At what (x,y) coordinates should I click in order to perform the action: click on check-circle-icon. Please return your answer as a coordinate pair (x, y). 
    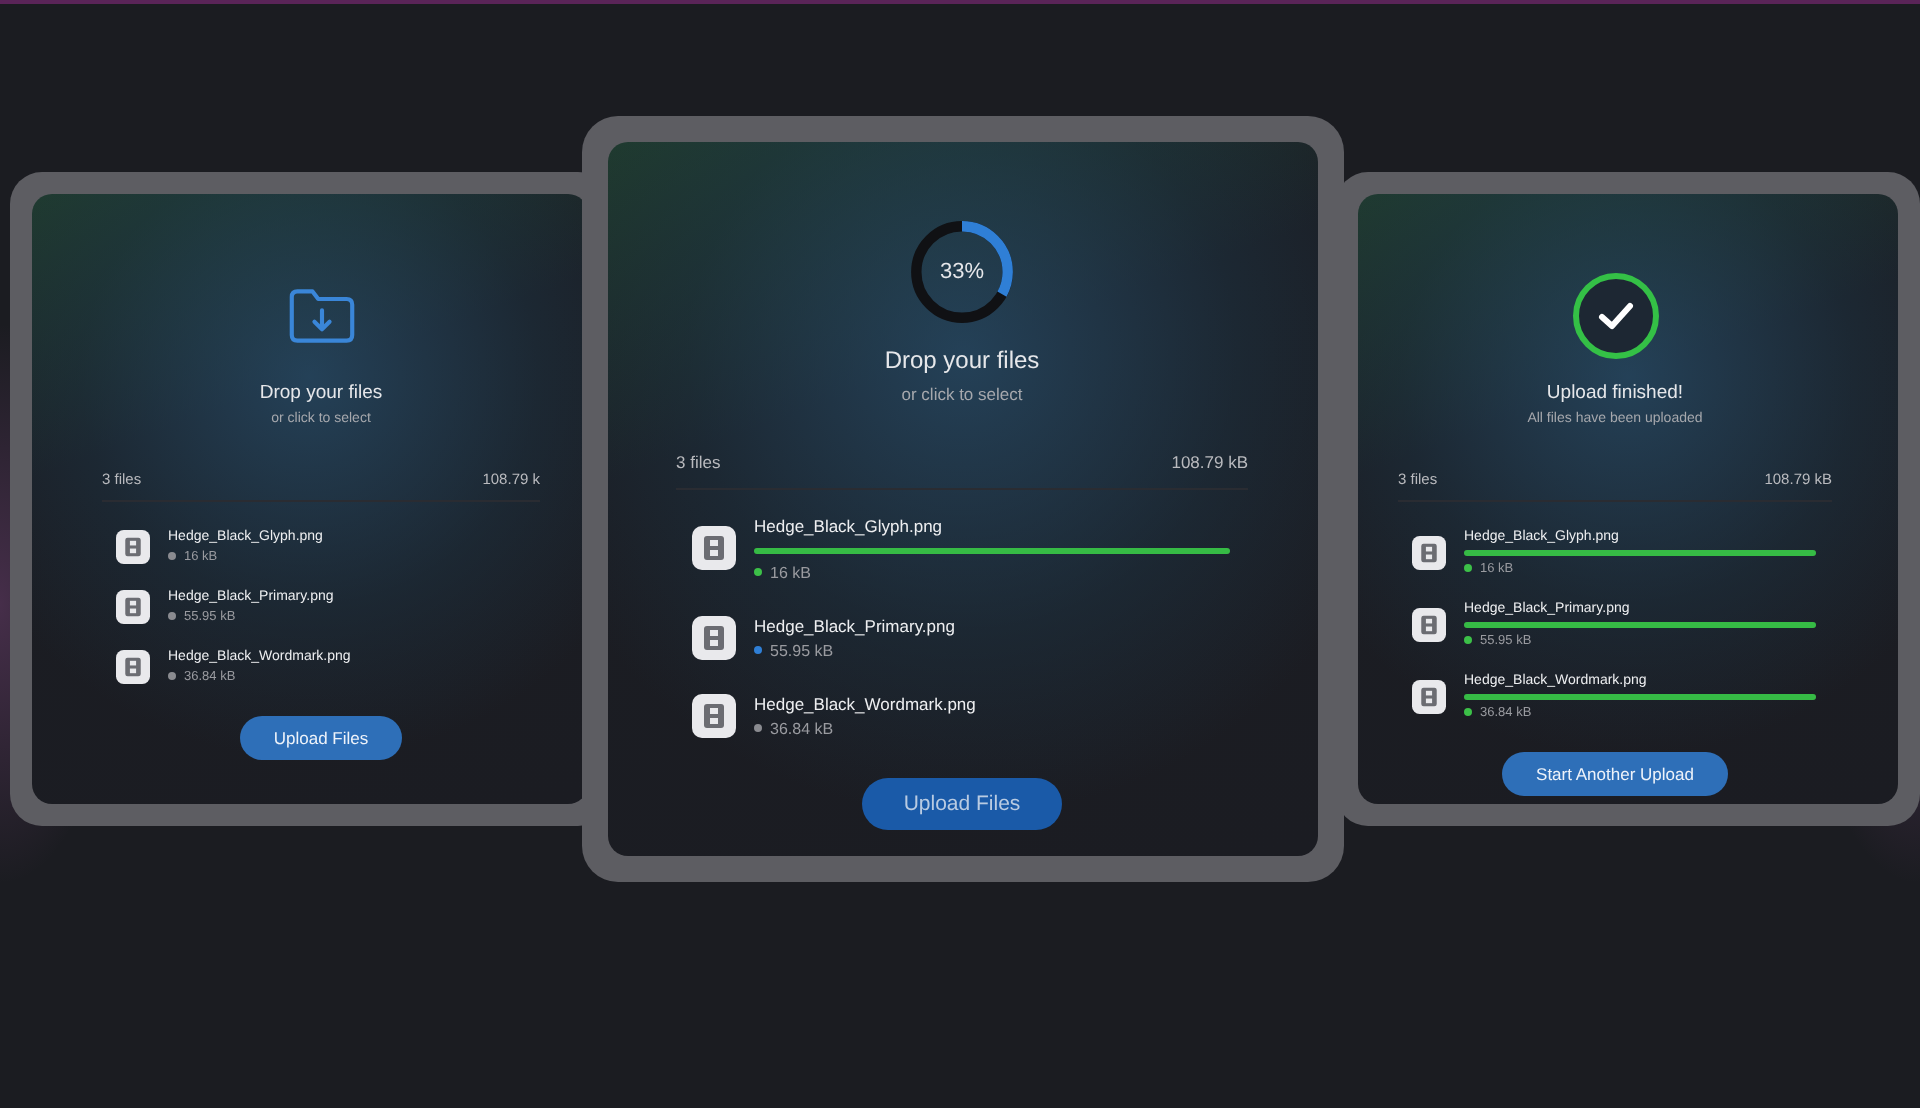
    Looking at the image, I should click on (1615, 315).